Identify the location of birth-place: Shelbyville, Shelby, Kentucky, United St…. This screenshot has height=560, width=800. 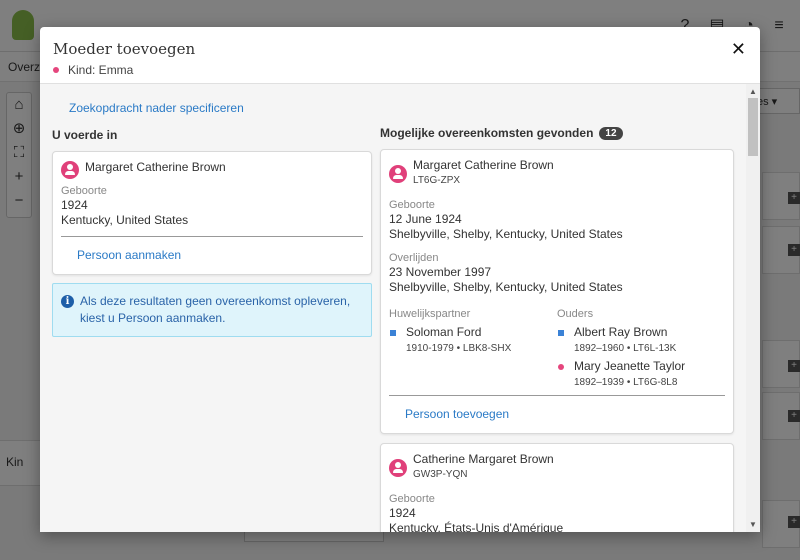
(506, 234).